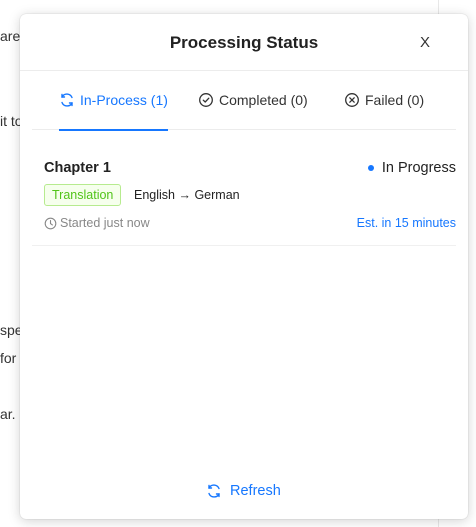 The height and width of the screenshot is (527, 476). What do you see at coordinates (384, 111) in the screenshot?
I see `tab-failed: Failed (0)` at bounding box center [384, 111].